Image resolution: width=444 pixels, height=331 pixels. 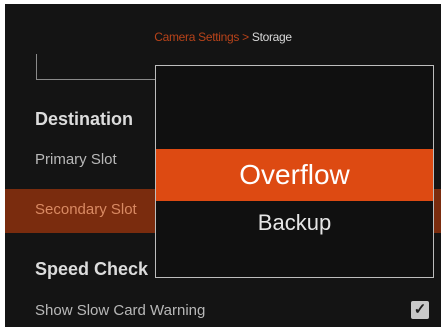 I want to click on slow-card-warning-checkbox: ✓, so click(x=420, y=310).